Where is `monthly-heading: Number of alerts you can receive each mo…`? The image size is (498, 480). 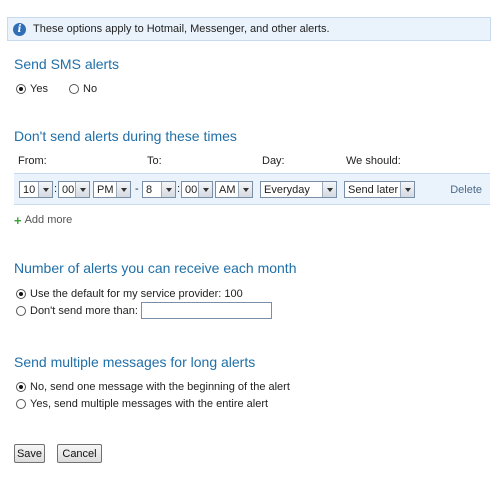
monthly-heading: Number of alerts you can receive each mo… is located at coordinates (155, 268).